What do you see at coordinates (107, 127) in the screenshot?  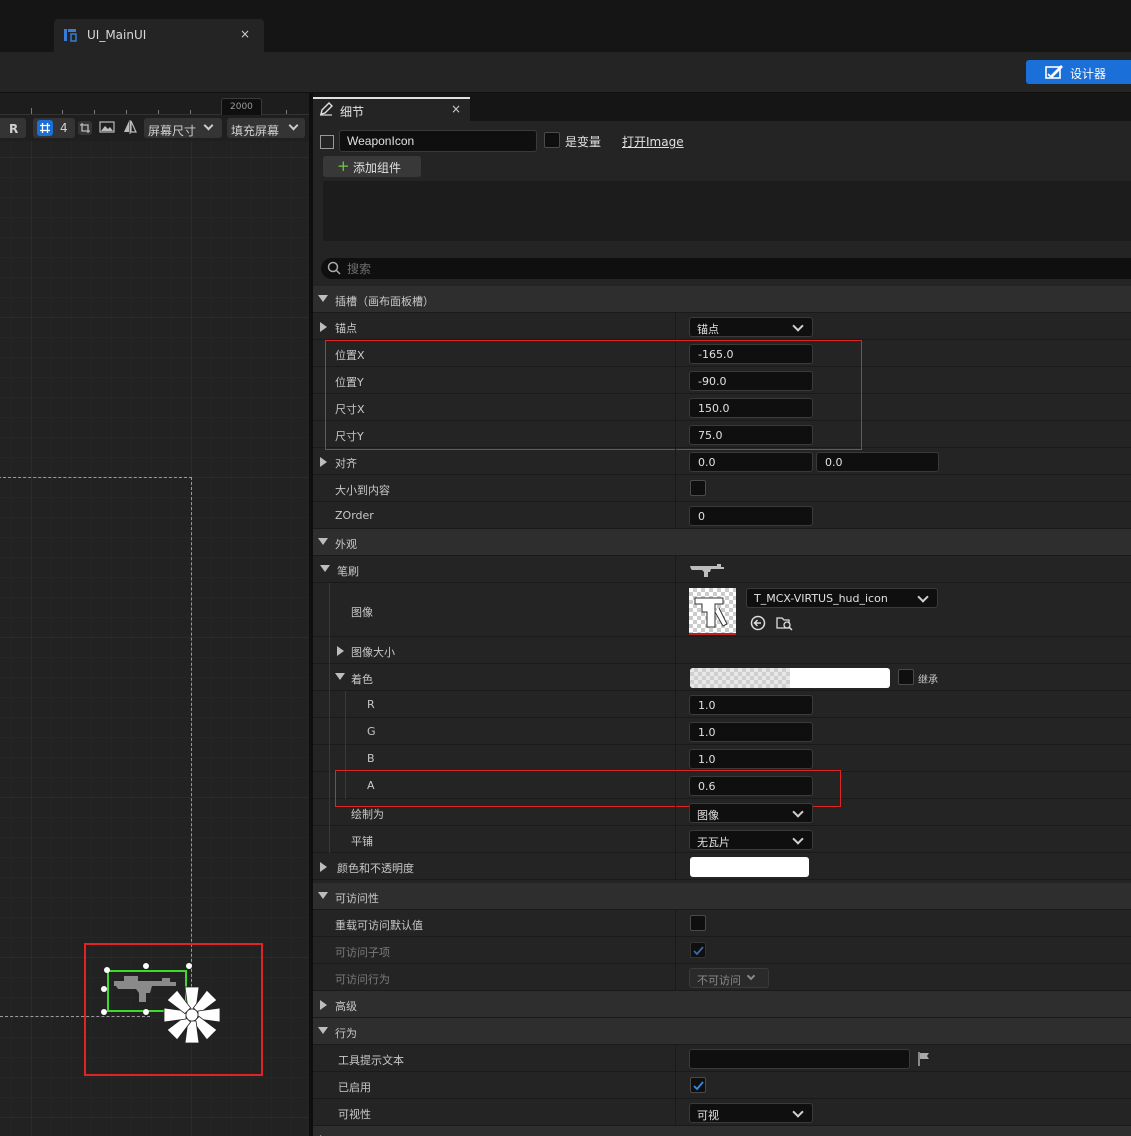 I see `image-icon` at bounding box center [107, 127].